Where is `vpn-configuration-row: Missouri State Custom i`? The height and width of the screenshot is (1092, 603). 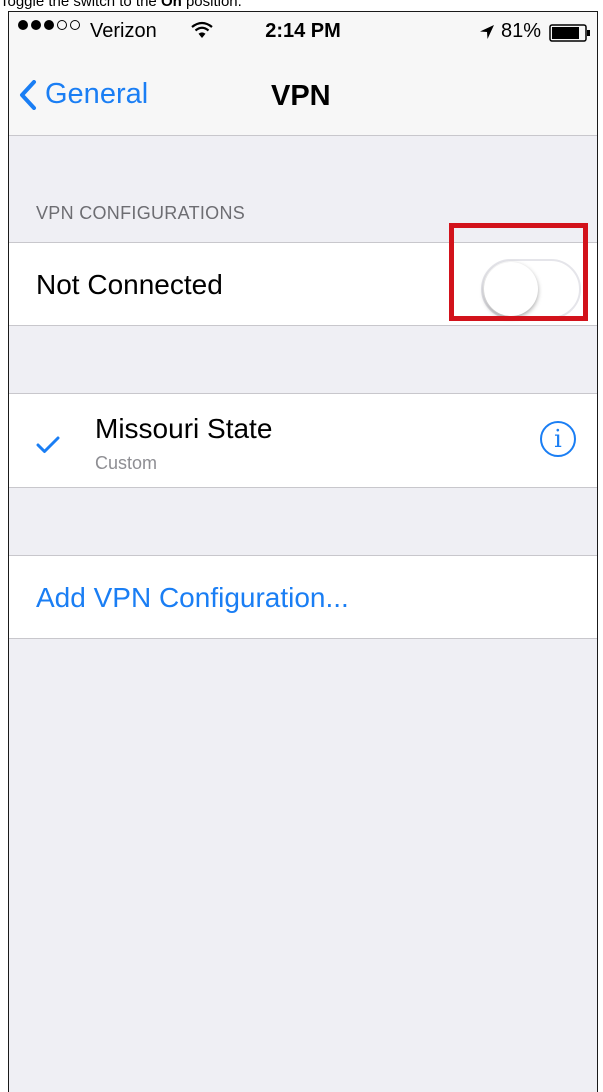 vpn-configuration-row: Missouri State Custom i is located at coordinates (303, 440).